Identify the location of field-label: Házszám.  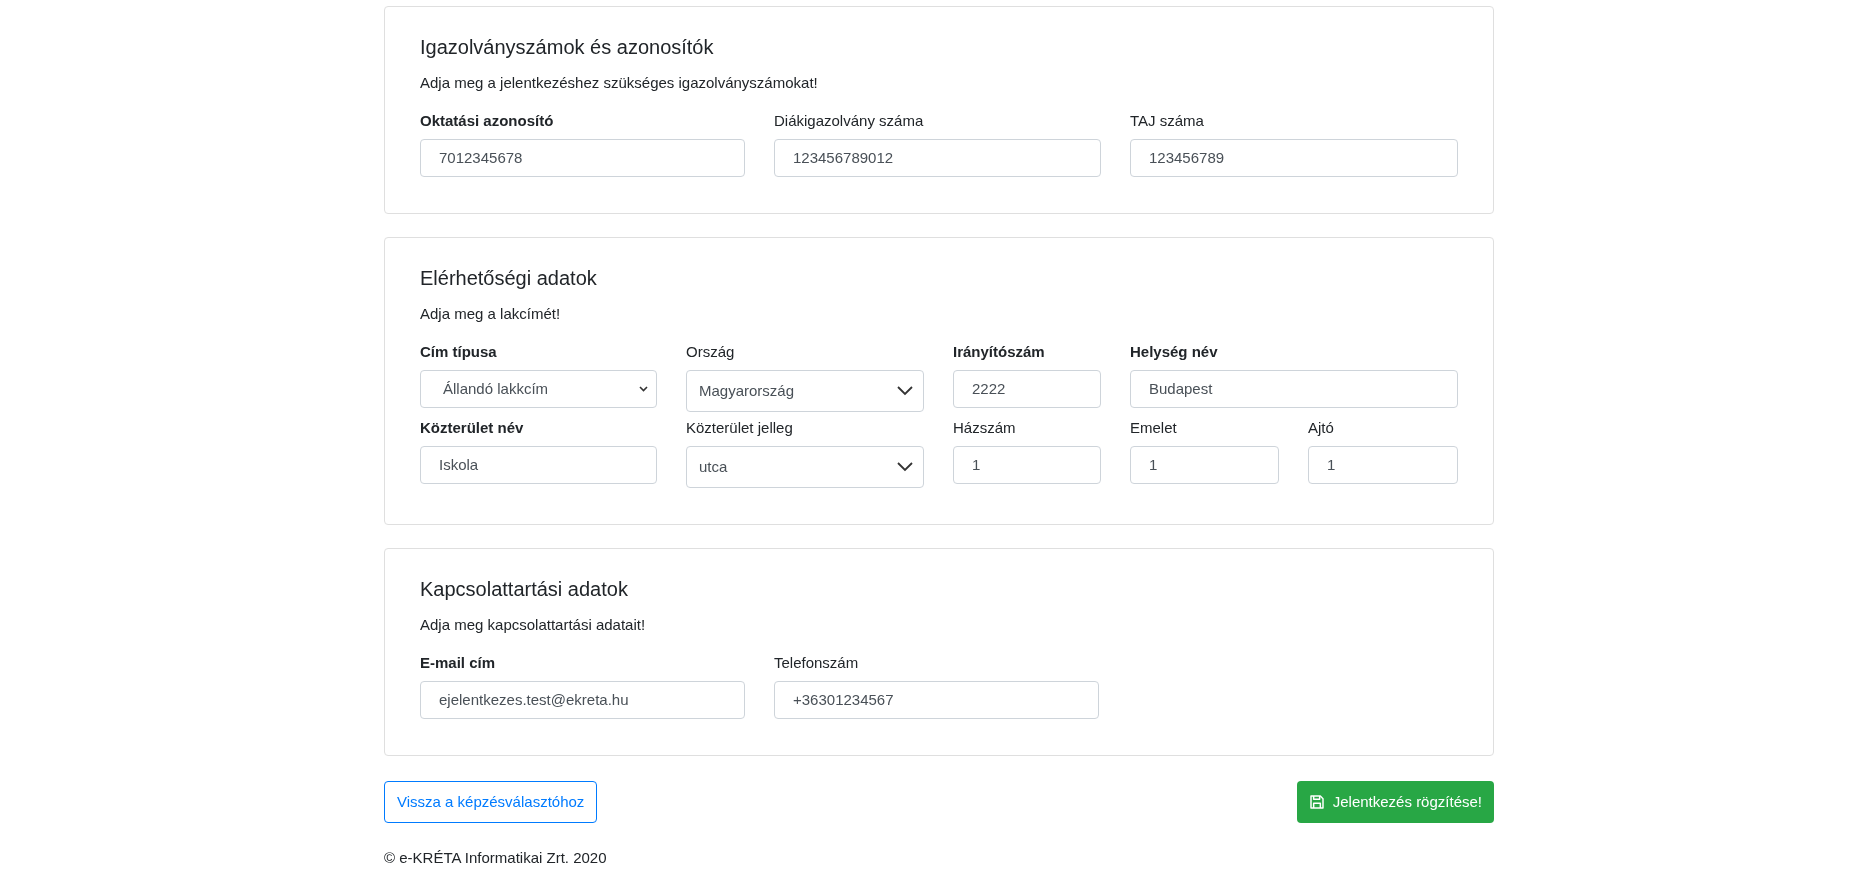
(985, 428).